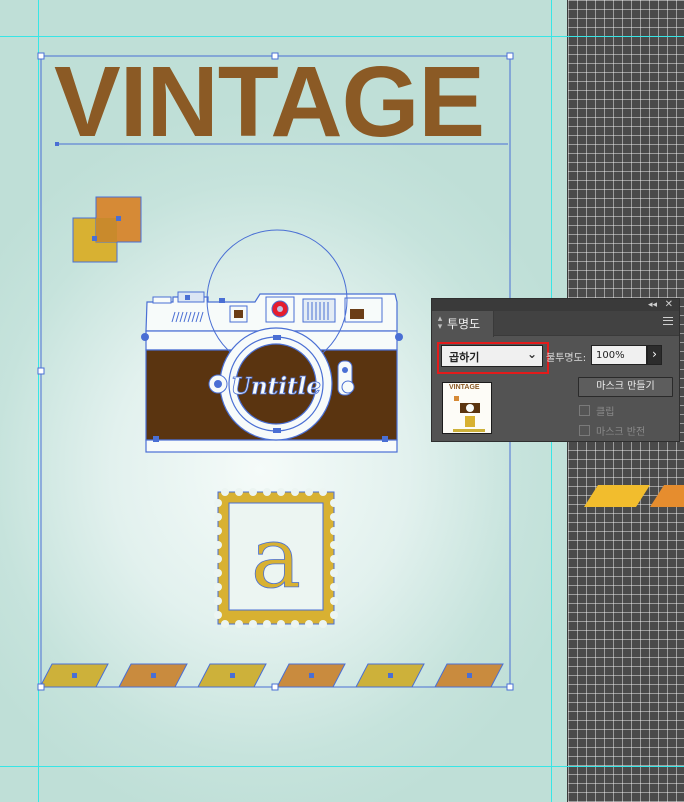 This screenshot has height=802, width=684. I want to click on double-chevron-icon: ◂◂, so click(652, 305).